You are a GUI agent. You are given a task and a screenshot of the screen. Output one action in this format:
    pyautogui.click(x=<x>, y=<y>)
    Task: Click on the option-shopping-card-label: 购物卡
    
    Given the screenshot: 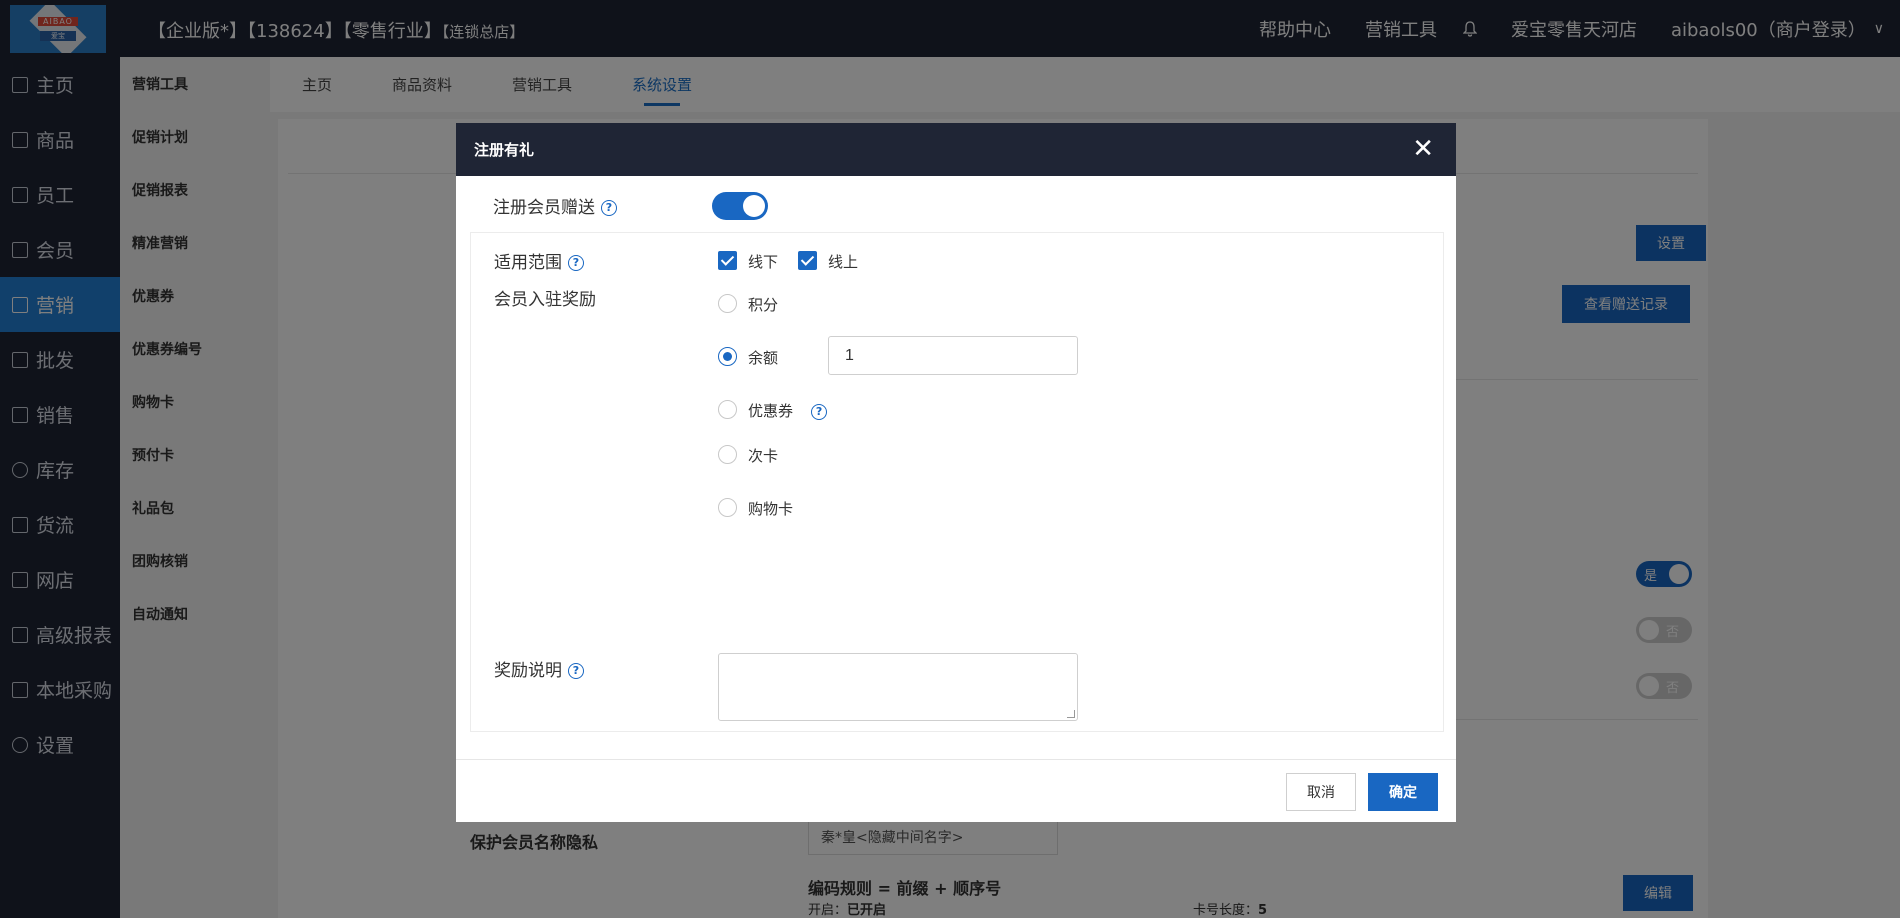 What is the action you would take?
    pyautogui.click(x=771, y=509)
    